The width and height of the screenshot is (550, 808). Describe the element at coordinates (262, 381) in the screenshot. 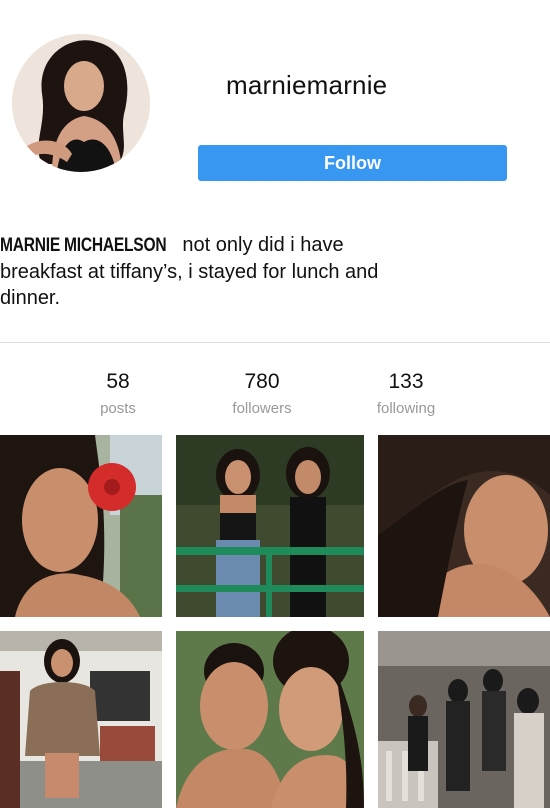

I see `stat-followers-value: 780` at that location.